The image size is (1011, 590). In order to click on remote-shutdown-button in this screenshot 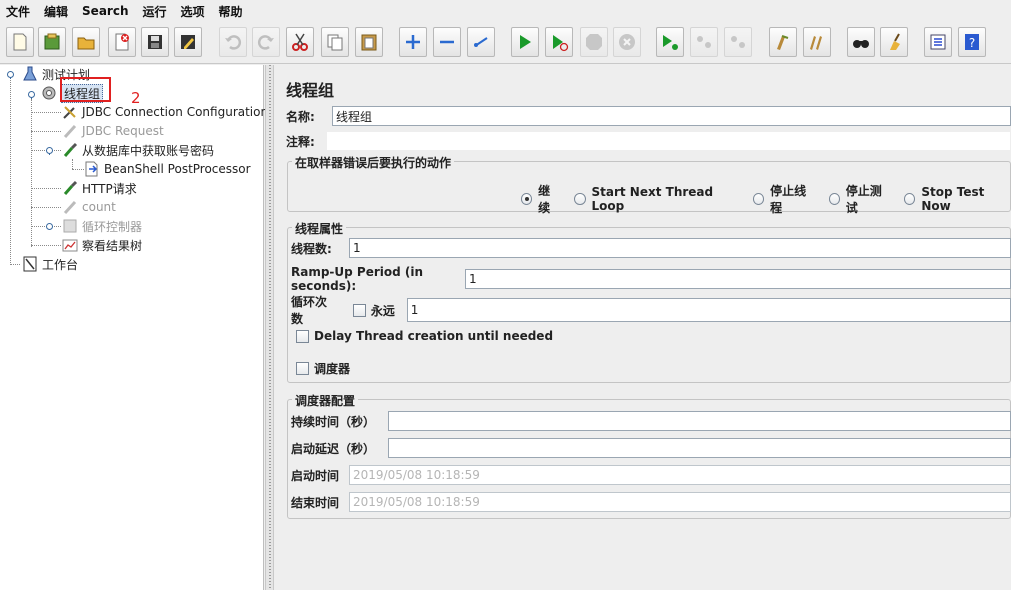, I will do `click(738, 42)`.